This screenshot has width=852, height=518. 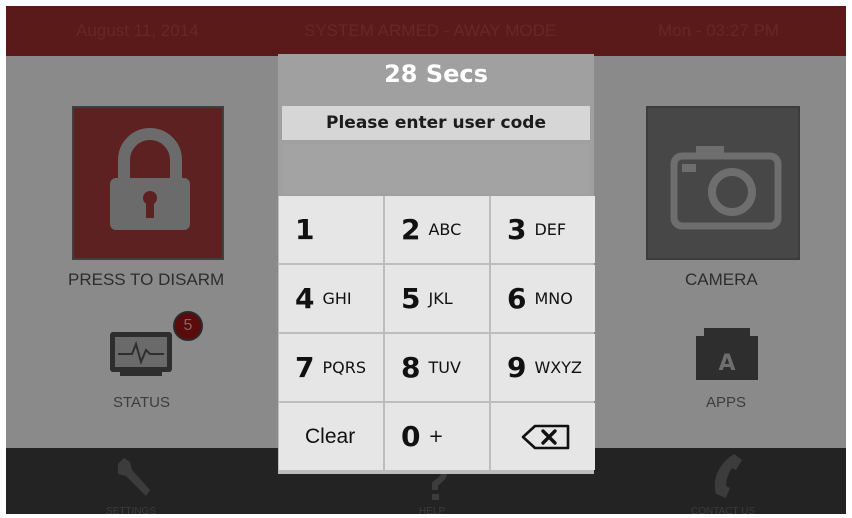 I want to click on disarm-label: PRESS TO DISARM, so click(x=146, y=279).